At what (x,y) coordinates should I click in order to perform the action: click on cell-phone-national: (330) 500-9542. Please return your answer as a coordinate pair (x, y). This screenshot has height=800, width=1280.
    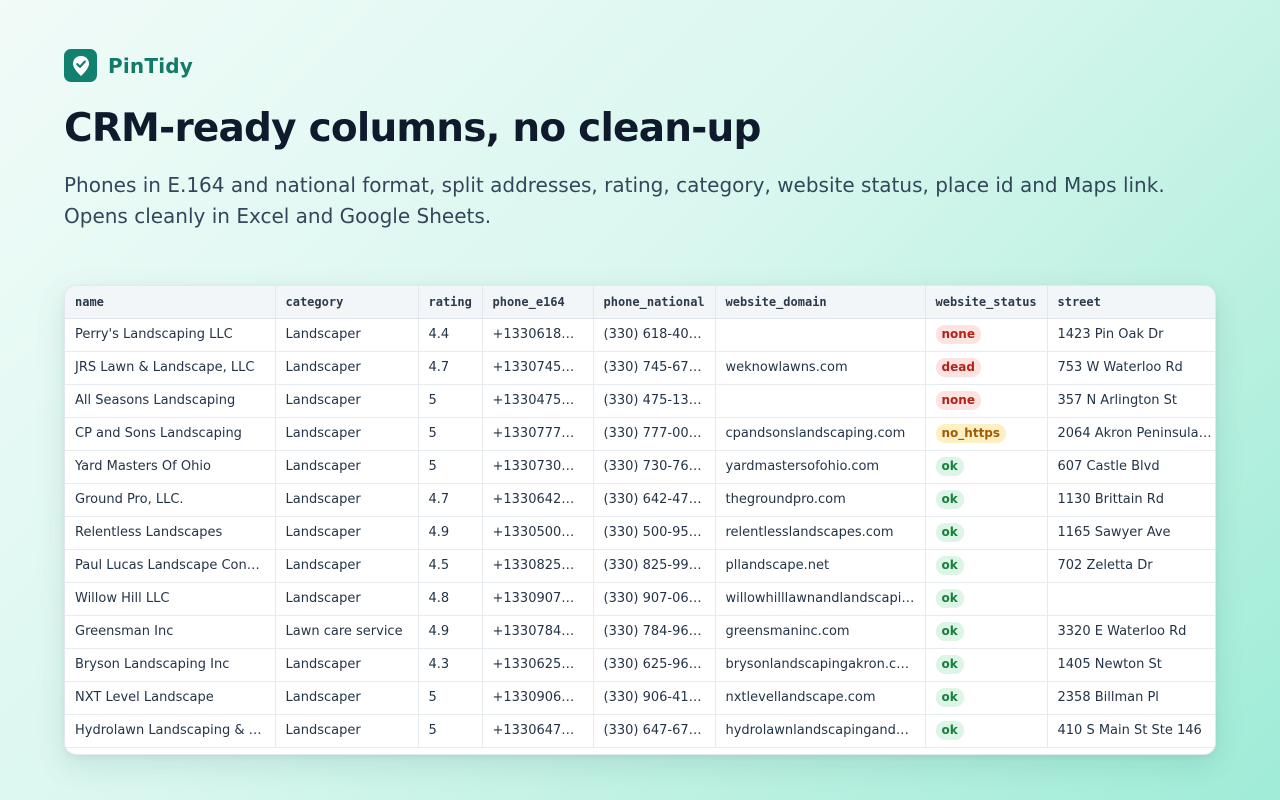
    Looking at the image, I should click on (654, 533).